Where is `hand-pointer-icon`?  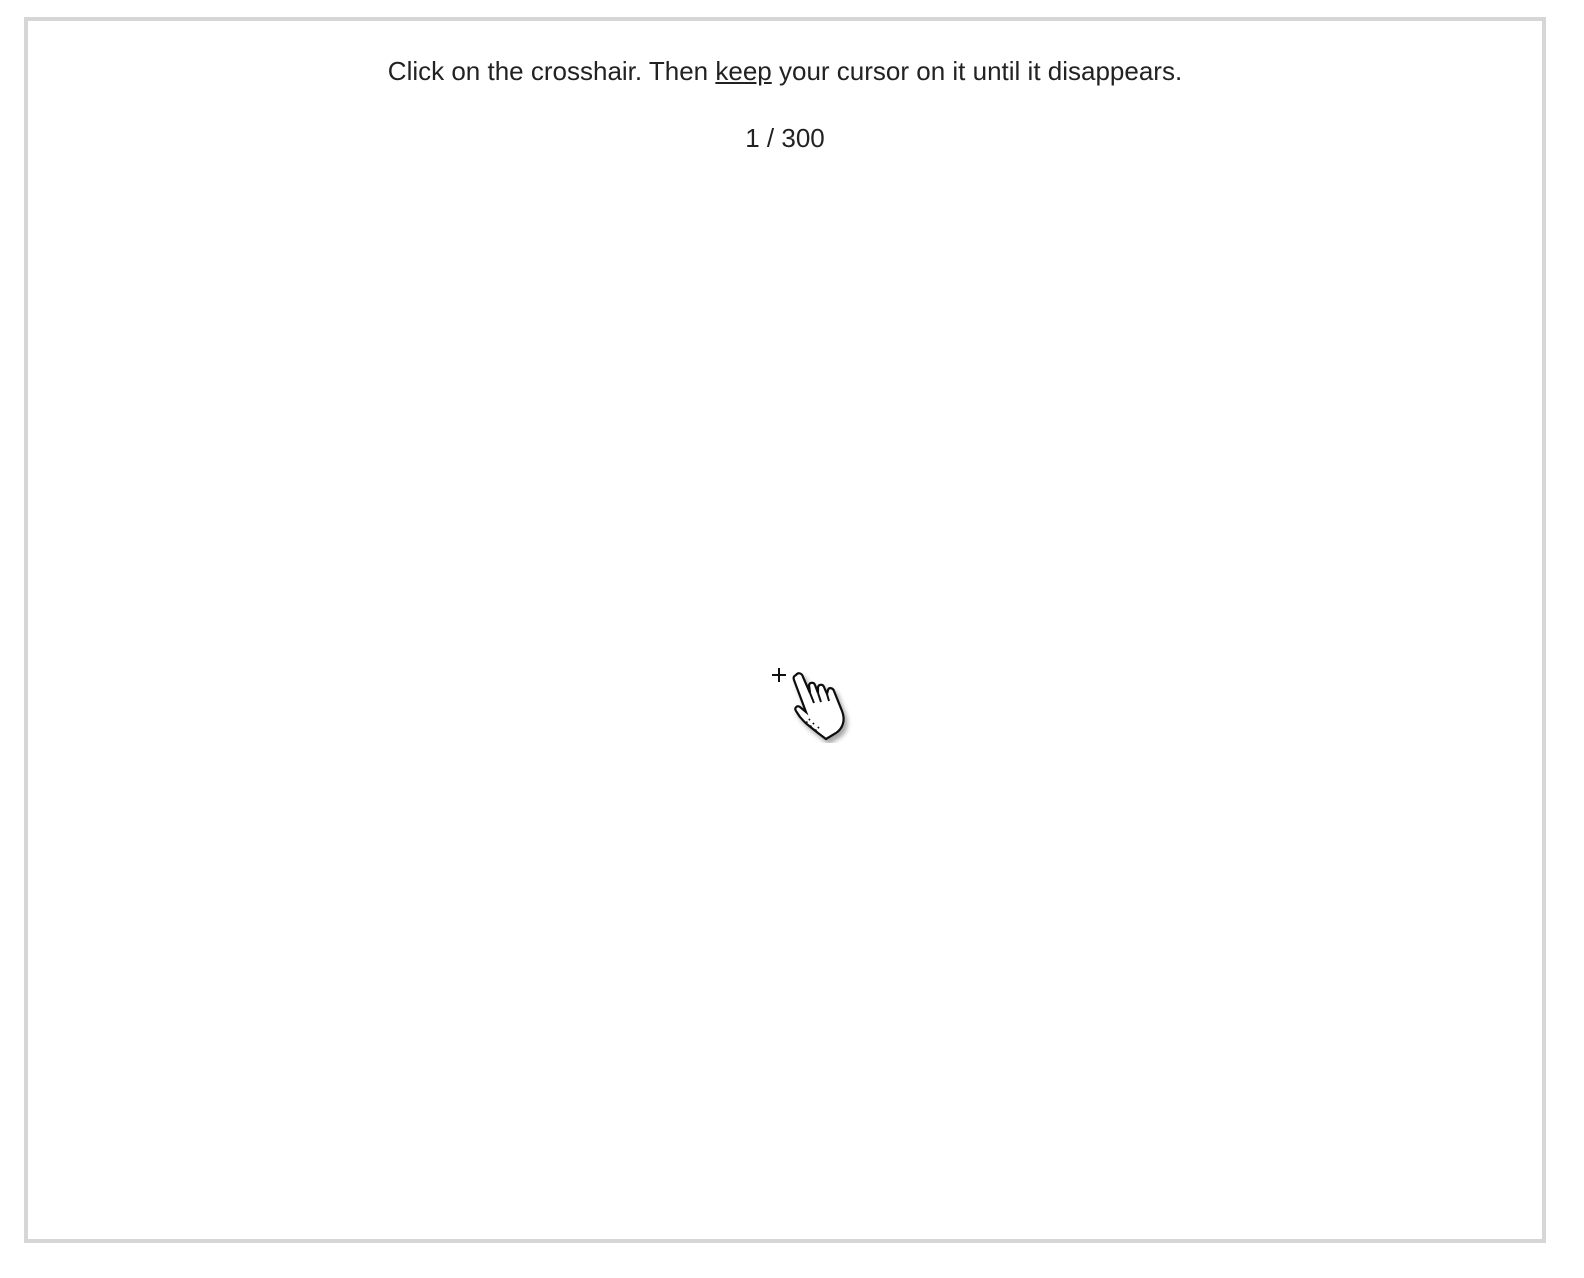
hand-pointer-icon is located at coordinates (824, 707).